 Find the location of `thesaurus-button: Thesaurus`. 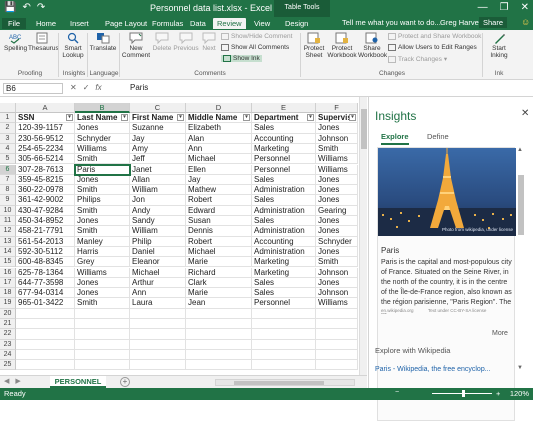

thesaurus-button: Thesaurus is located at coordinates (43, 42).